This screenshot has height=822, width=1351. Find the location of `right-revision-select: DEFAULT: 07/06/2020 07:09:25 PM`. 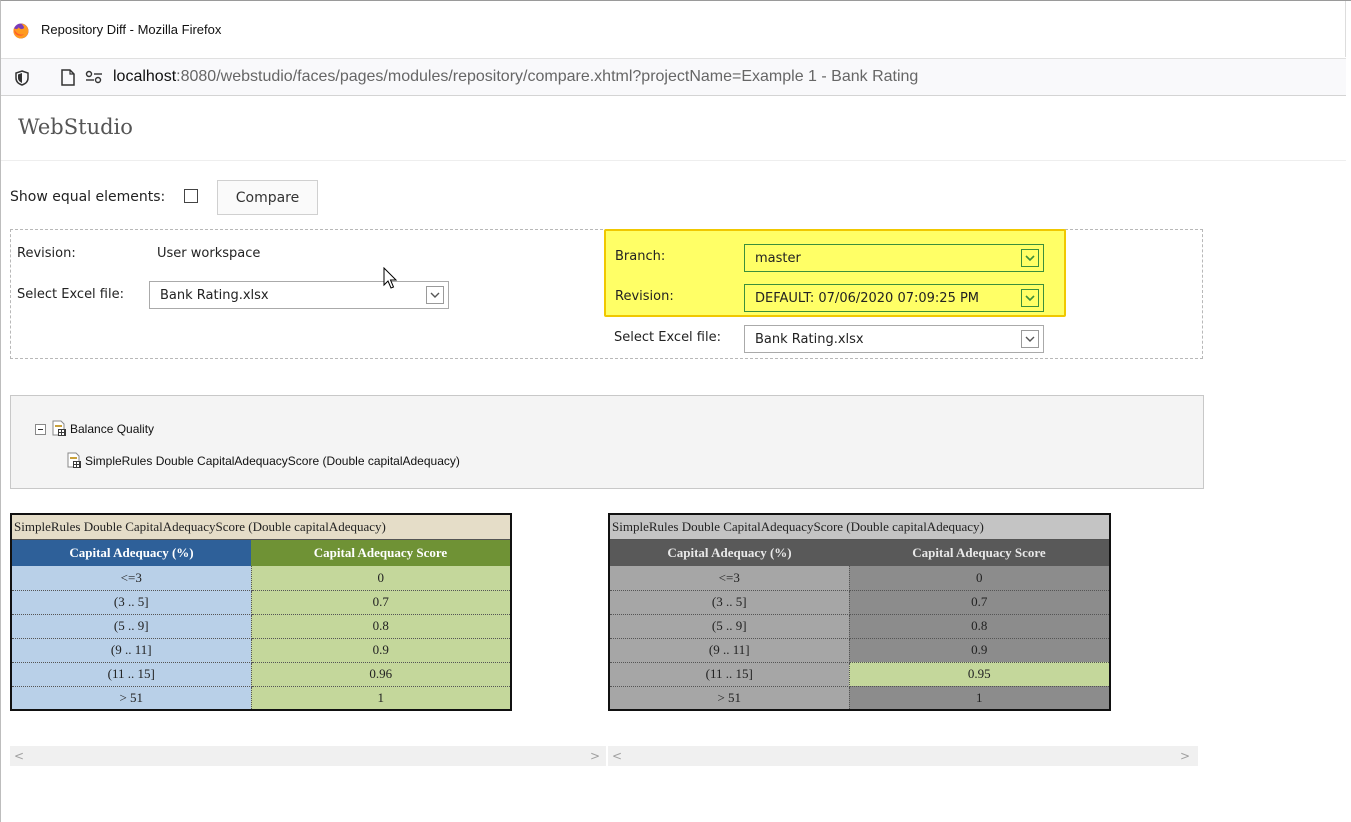

right-revision-select: DEFAULT: 07/06/2020 07:09:25 PM is located at coordinates (894, 298).